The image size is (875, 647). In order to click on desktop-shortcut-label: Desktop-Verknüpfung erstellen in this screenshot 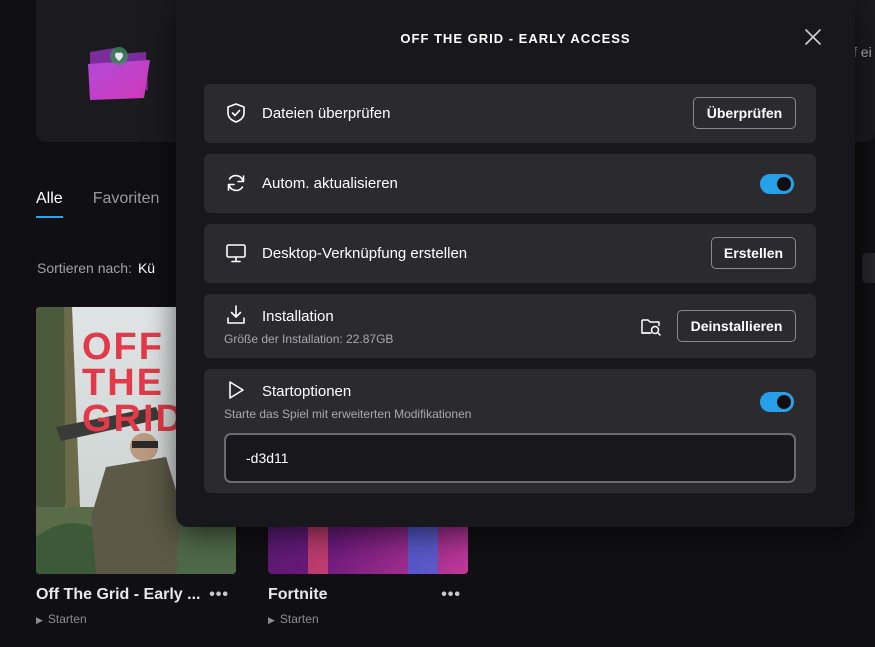, I will do `click(365, 253)`.